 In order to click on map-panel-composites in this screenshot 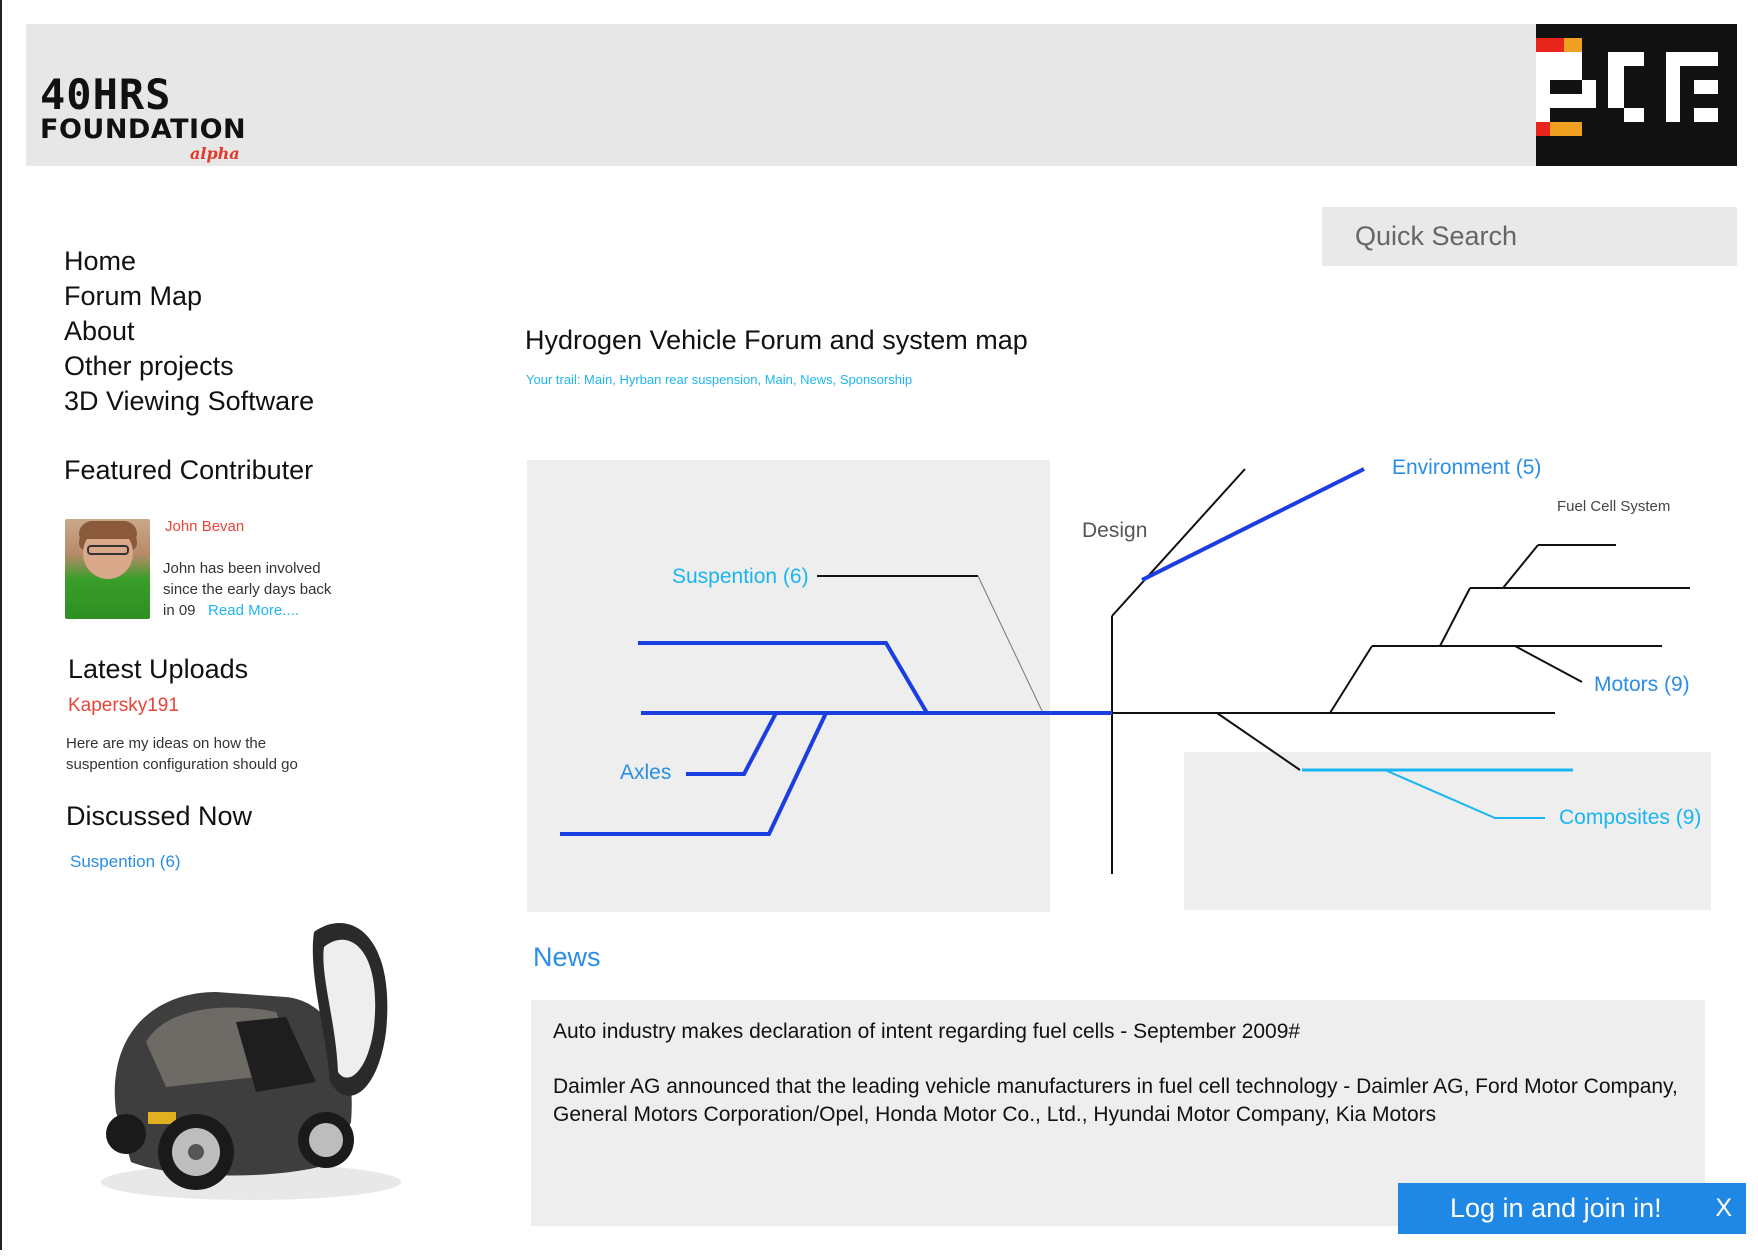, I will do `click(1447, 831)`.